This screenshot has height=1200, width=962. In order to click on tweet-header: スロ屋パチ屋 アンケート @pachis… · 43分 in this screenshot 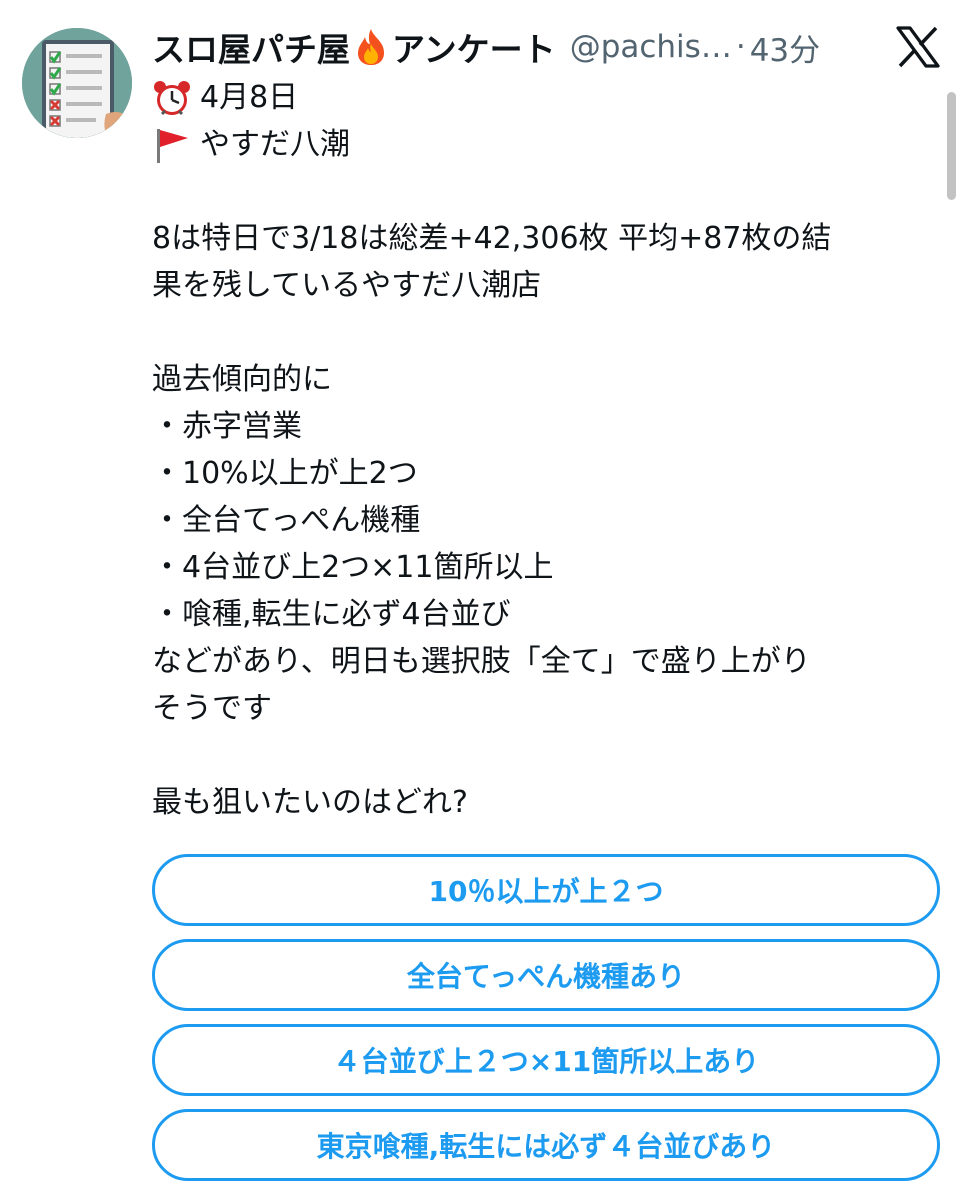, I will do `click(517, 47)`.